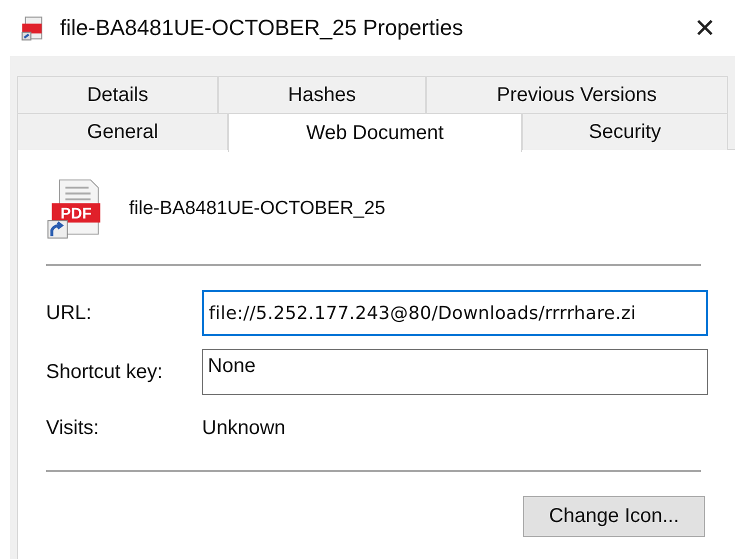 Image resolution: width=735 pixels, height=559 pixels. I want to click on tab: General, so click(122, 131).